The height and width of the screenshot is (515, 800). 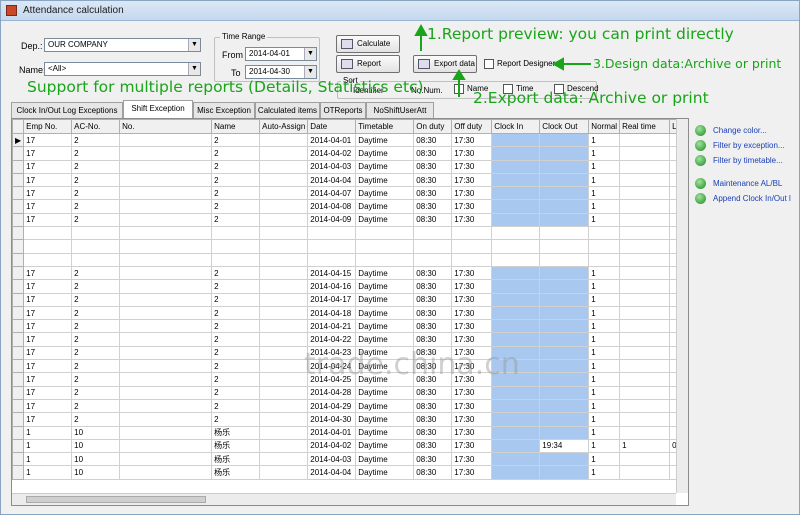 What do you see at coordinates (682, 306) in the screenshot?
I see `vertical-scrollbar` at bounding box center [682, 306].